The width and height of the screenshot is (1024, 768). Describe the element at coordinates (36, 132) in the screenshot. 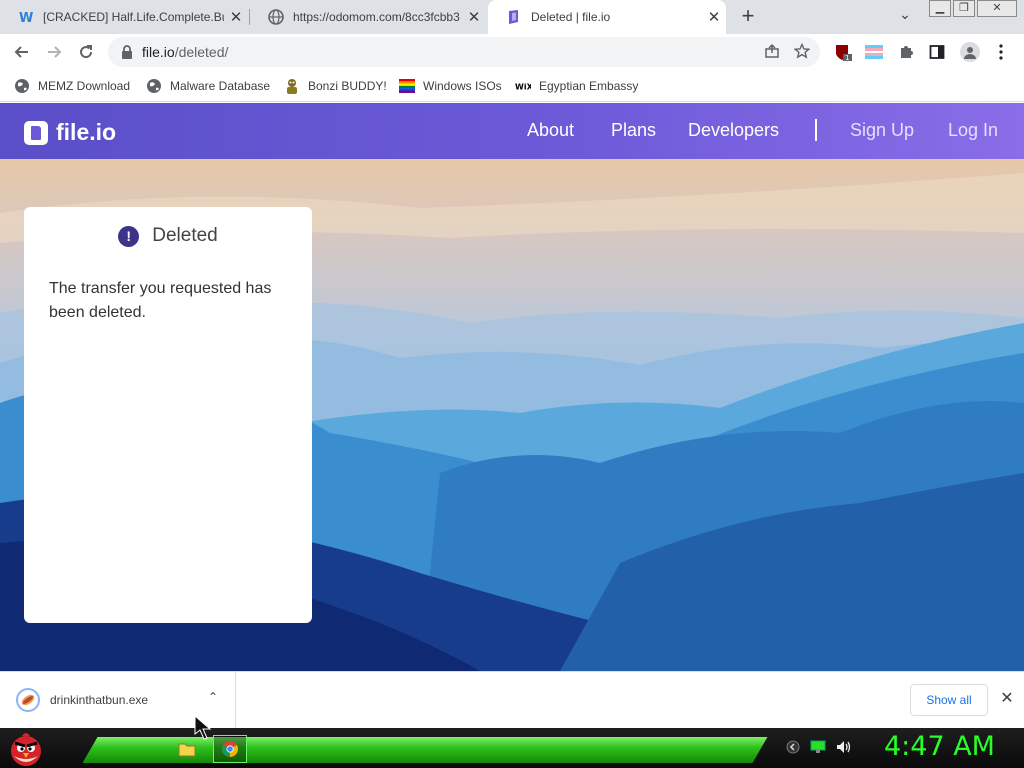

I see `fileio-logo-icon` at that location.